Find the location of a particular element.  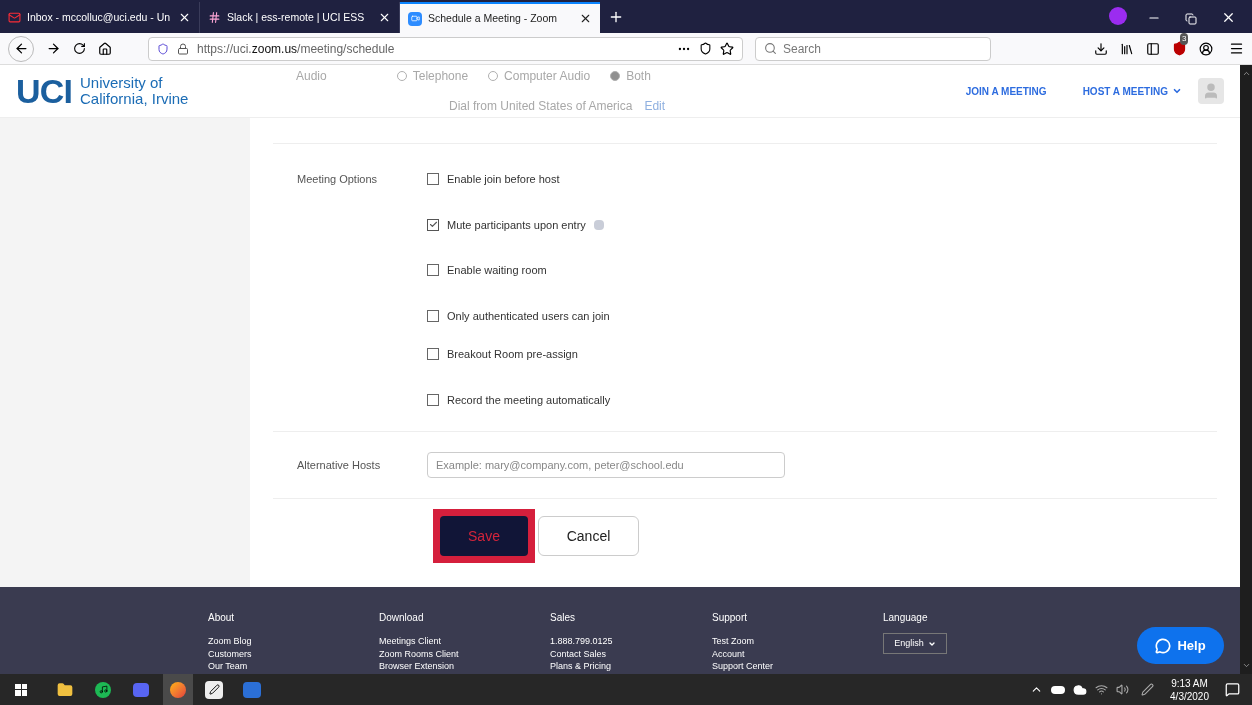

search-placeholder: Search is located at coordinates (802, 49).